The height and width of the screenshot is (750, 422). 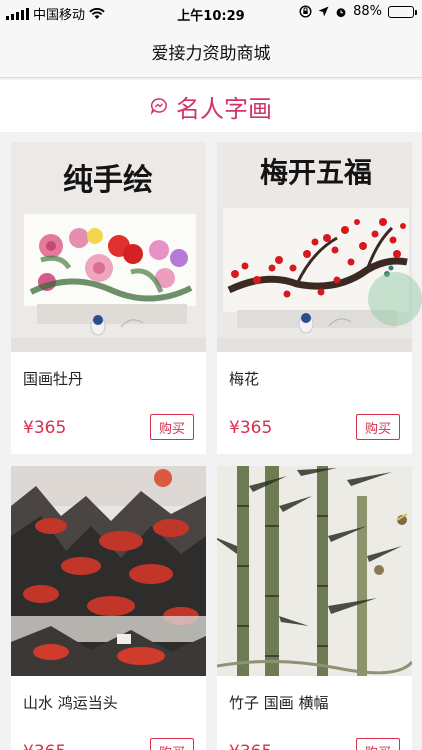 I want to click on banner-text: 纯手绘, so click(x=108, y=180).